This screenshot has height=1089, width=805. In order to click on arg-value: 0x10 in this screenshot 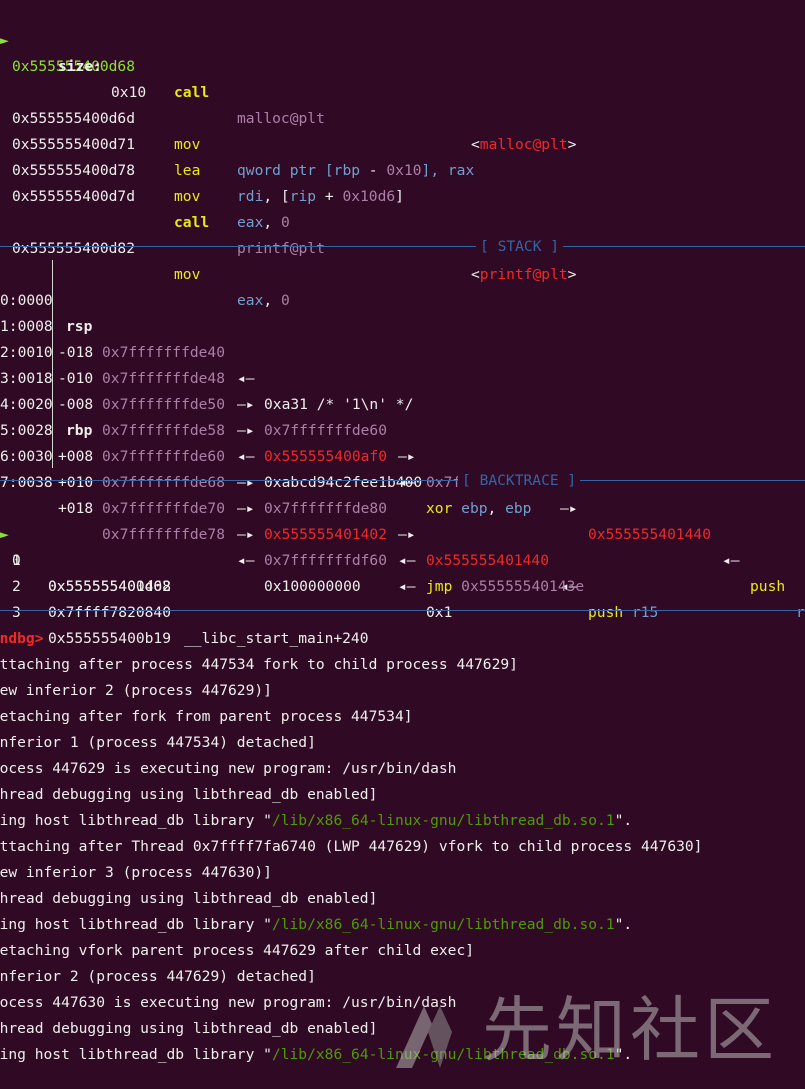, I will do `click(129, 92)`.